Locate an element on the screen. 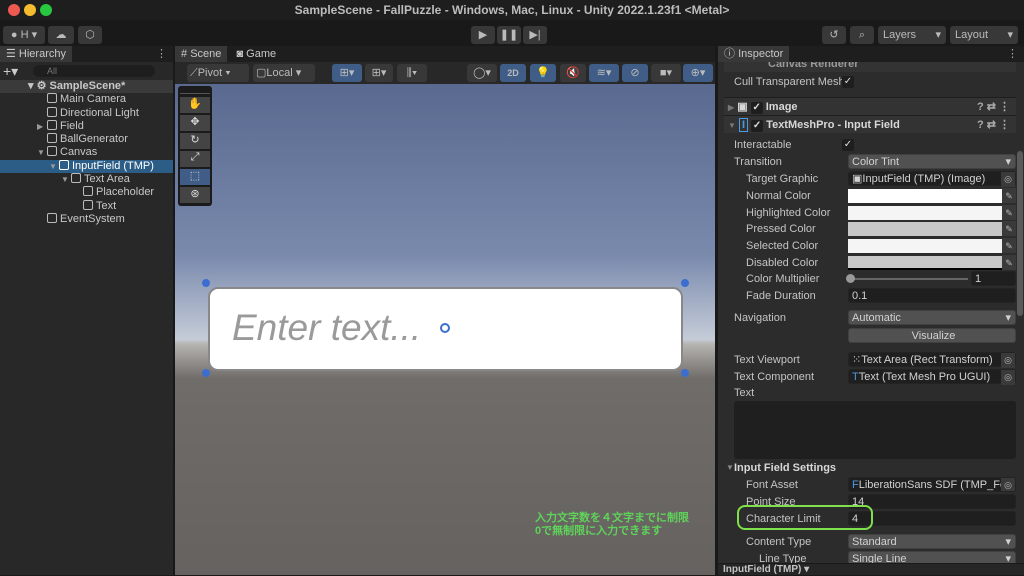 The image size is (1024, 576). rect-tool-icon: ⬚ is located at coordinates (195, 177).